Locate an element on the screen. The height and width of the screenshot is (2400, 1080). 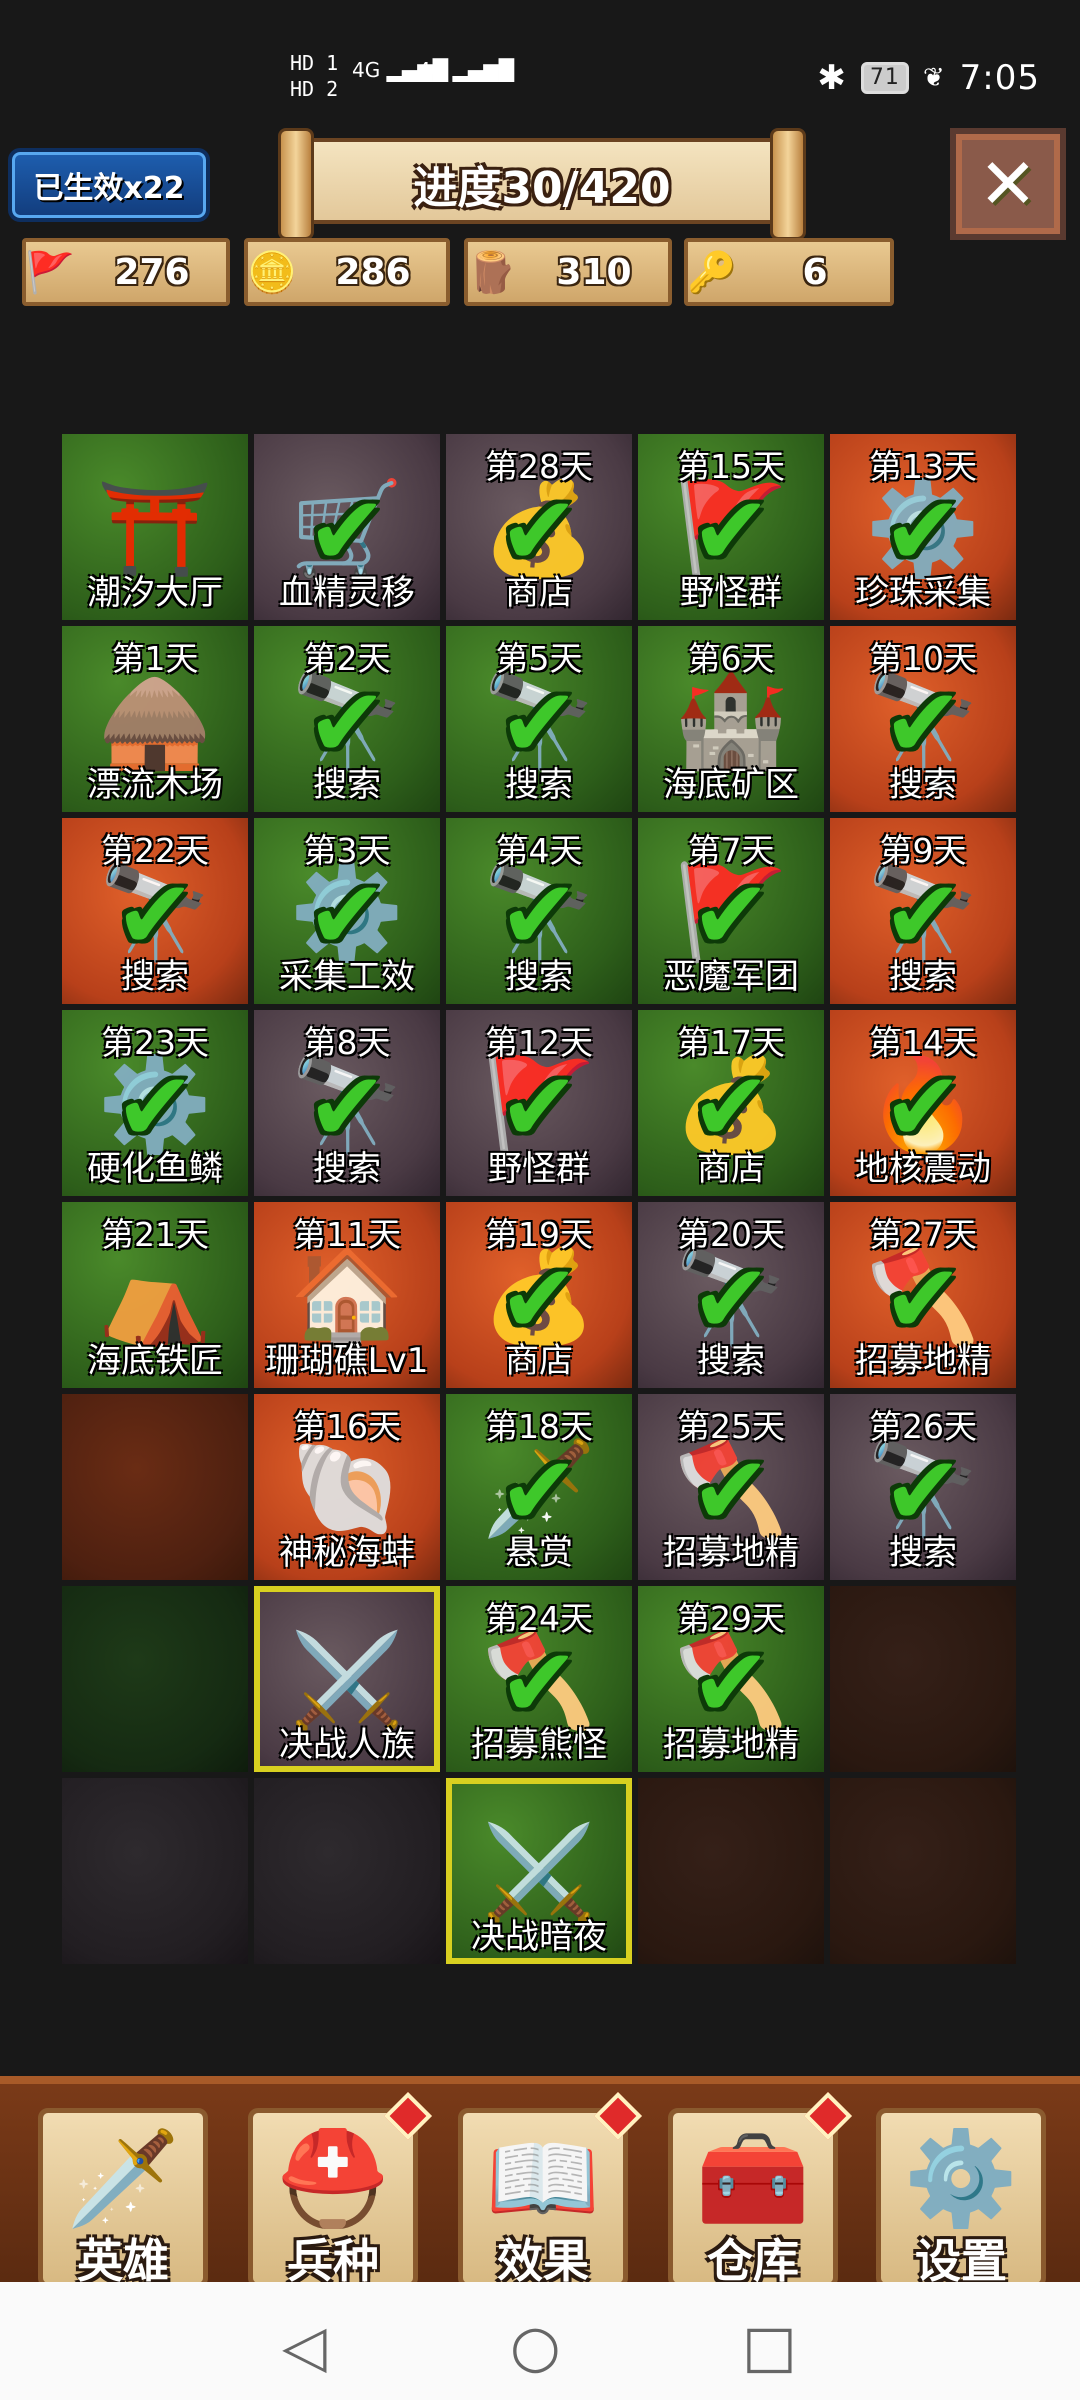
map-tile: ⚙️ ✔ 第23天 硬化鱼鳞 is located at coordinates (155, 1103).